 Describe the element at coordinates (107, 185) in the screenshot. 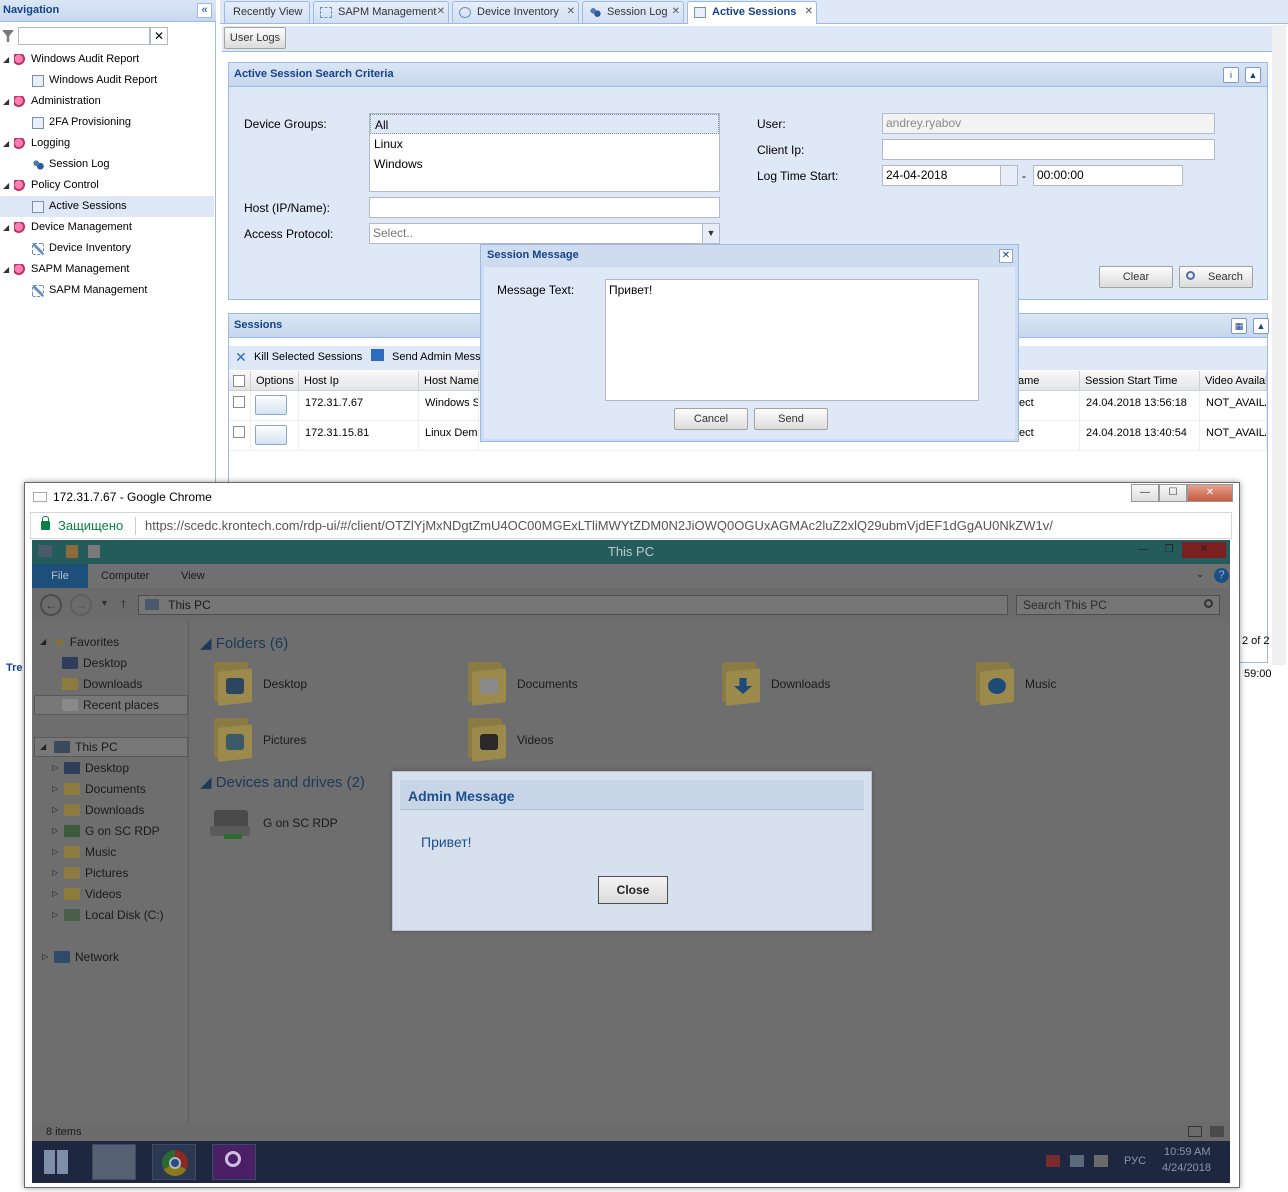

I see `nav-tree-item: ◢ Policy Control` at that location.